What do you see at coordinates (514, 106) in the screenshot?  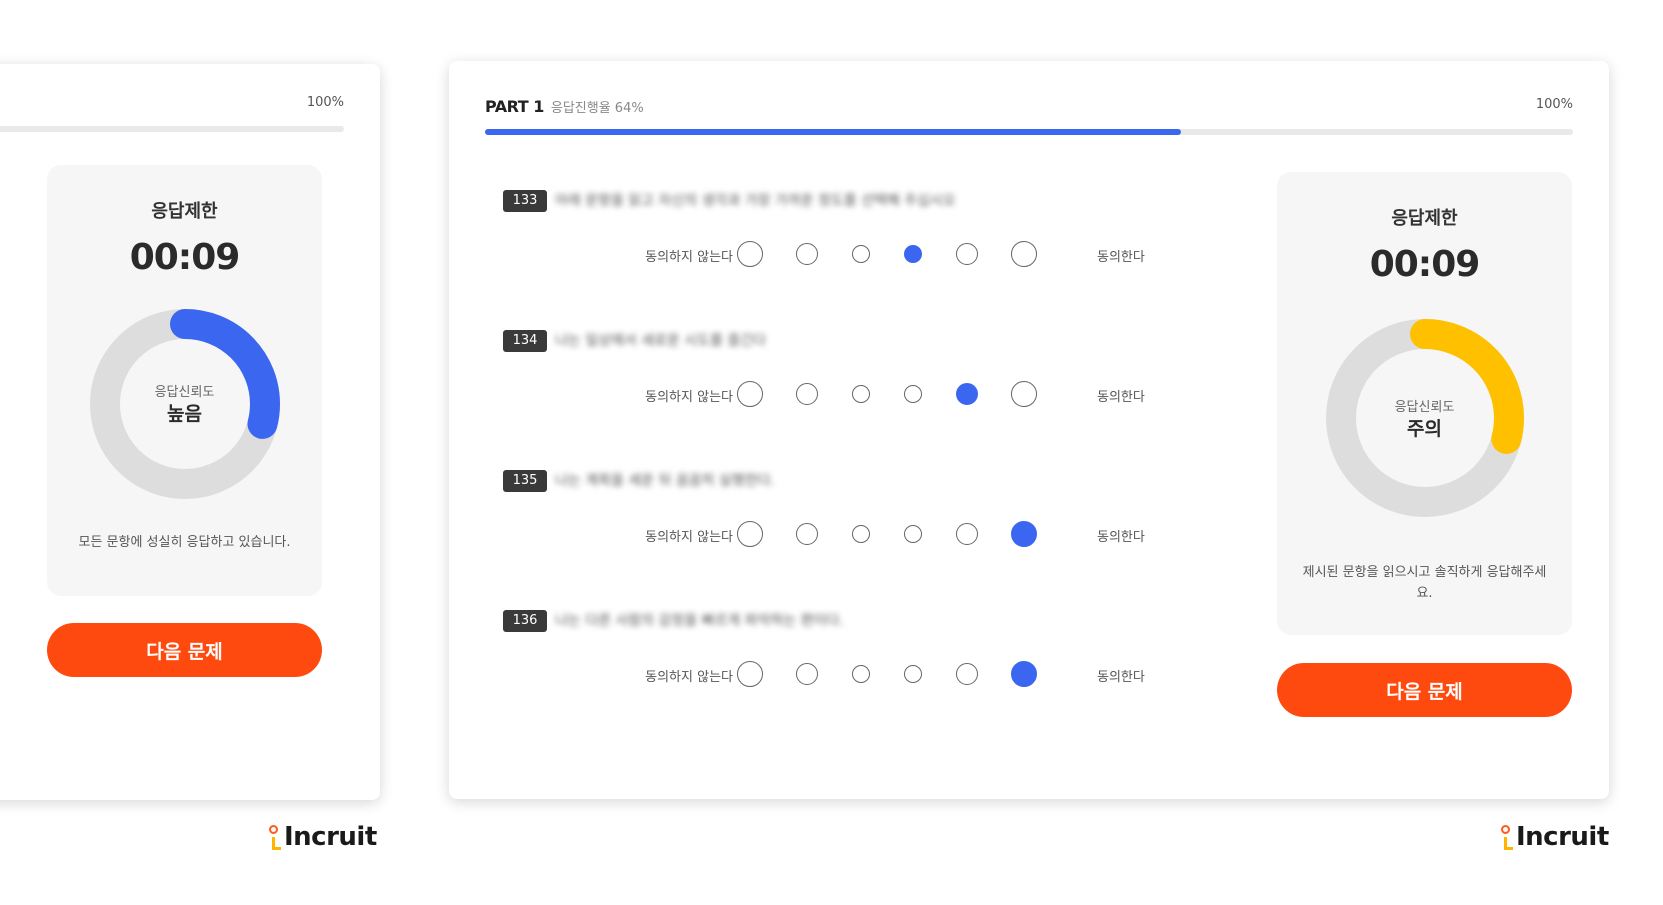 I see `part-label: PART 1` at bounding box center [514, 106].